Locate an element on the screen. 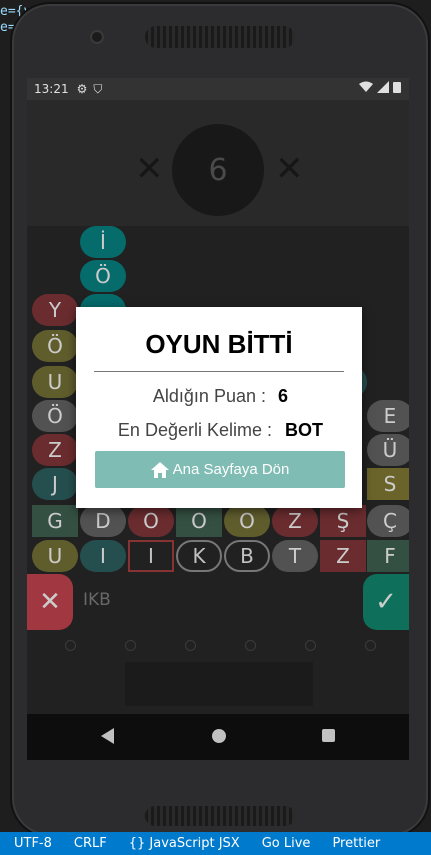 Image resolution: width=431 pixels, height=855 pixels. prettier-item: Prettier is located at coordinates (356, 843).